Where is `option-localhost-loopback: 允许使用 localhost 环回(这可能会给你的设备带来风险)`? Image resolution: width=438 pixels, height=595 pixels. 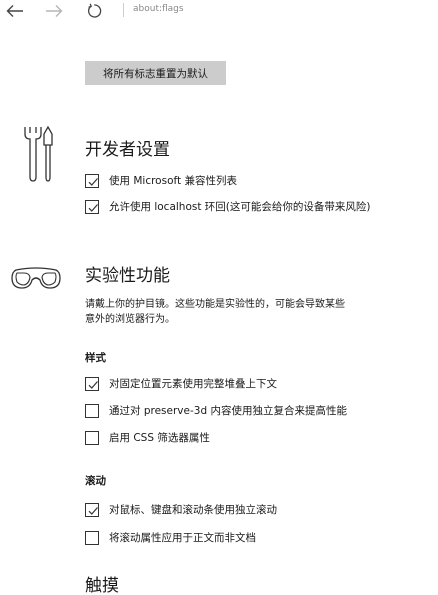
option-localhost-loopback: 允许使用 localhost 环回(这可能会给你的设备带来风险) is located at coordinates (228, 206).